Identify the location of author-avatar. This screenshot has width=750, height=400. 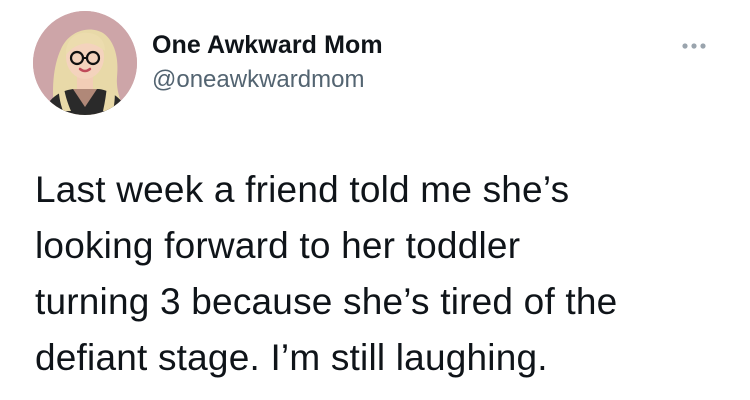
(85, 63).